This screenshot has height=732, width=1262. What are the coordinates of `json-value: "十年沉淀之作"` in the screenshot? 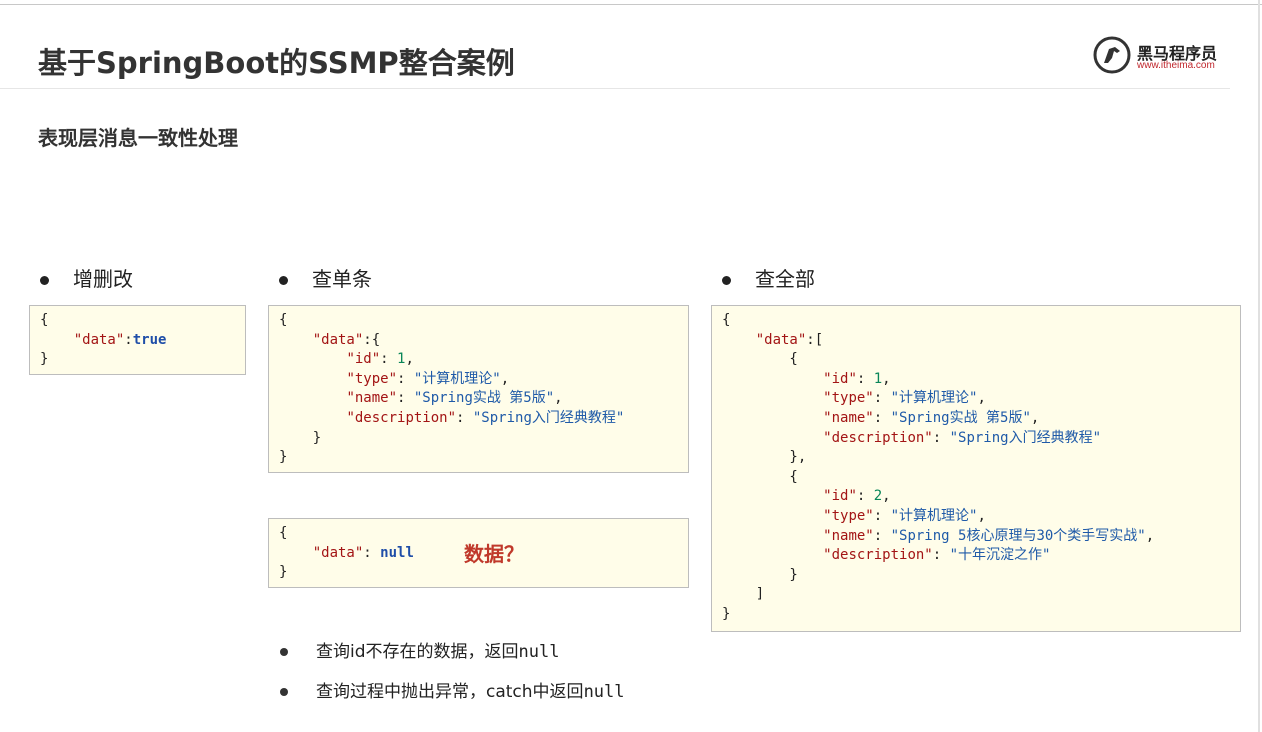 It's located at (1000, 555).